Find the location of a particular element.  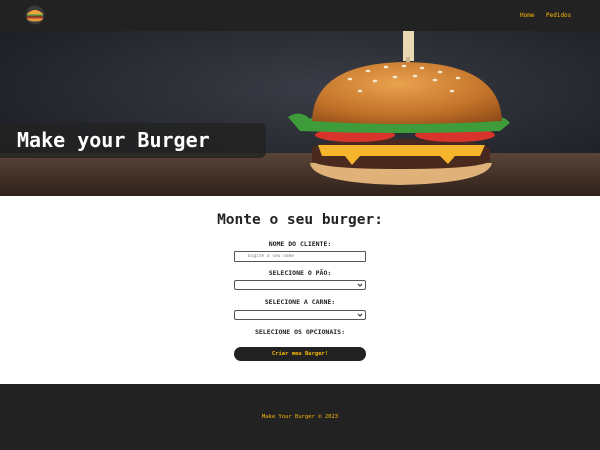

customer-name-input is located at coordinates (300, 256).